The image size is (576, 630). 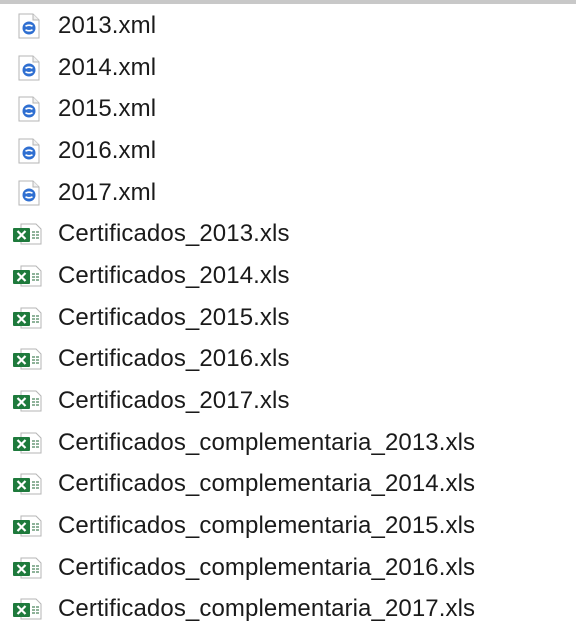 I want to click on file-row: Certificados_2014.xls, so click(x=288, y=276).